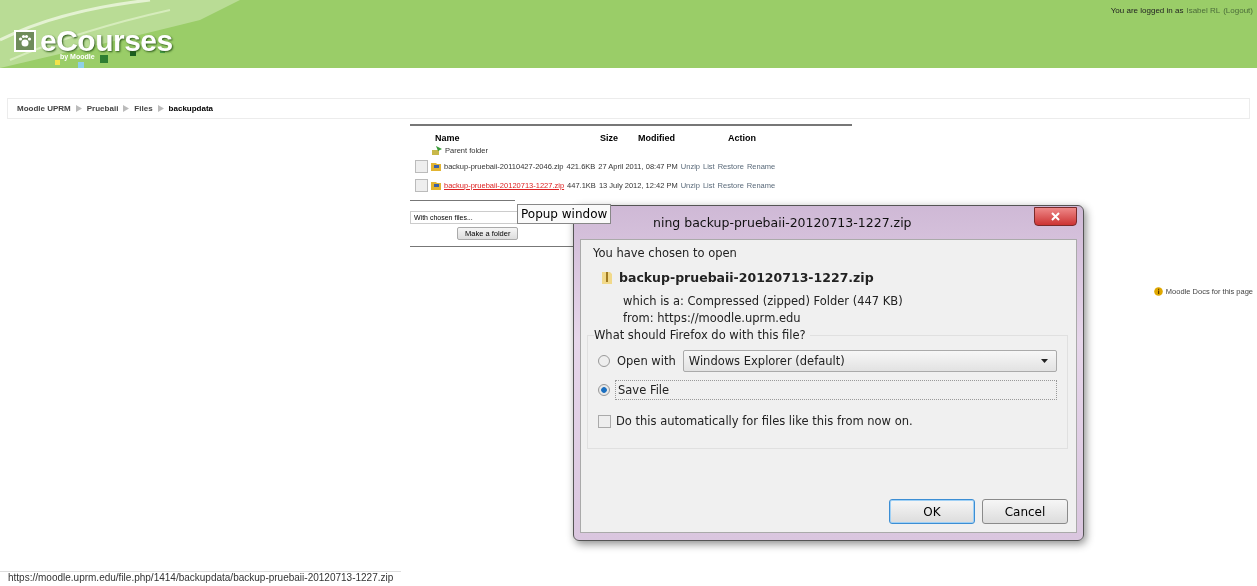 This screenshot has height=586, width=1257. I want to click on breadcrumb-item: Files, so click(143, 108).